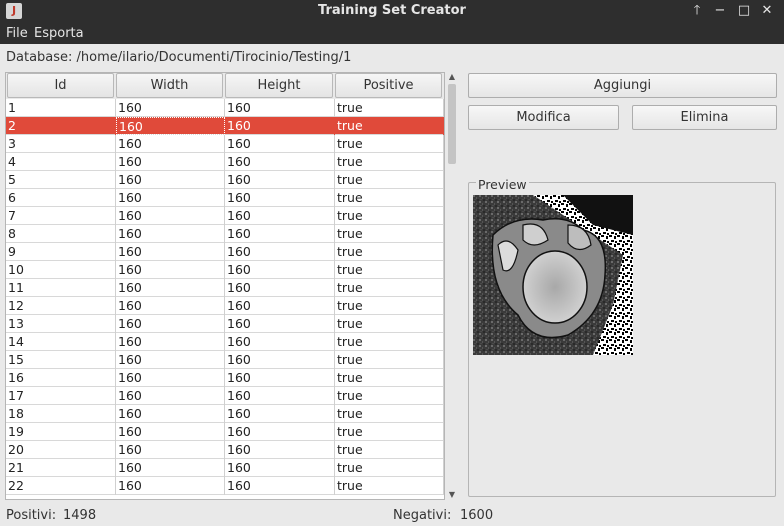  I want to click on cell-id: 14, so click(61, 342).